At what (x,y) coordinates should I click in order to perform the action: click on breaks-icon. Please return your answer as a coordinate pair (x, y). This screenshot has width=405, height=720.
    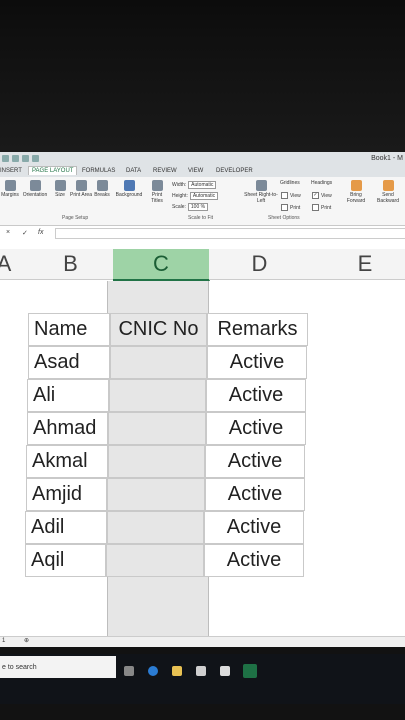
    Looking at the image, I should click on (102, 185).